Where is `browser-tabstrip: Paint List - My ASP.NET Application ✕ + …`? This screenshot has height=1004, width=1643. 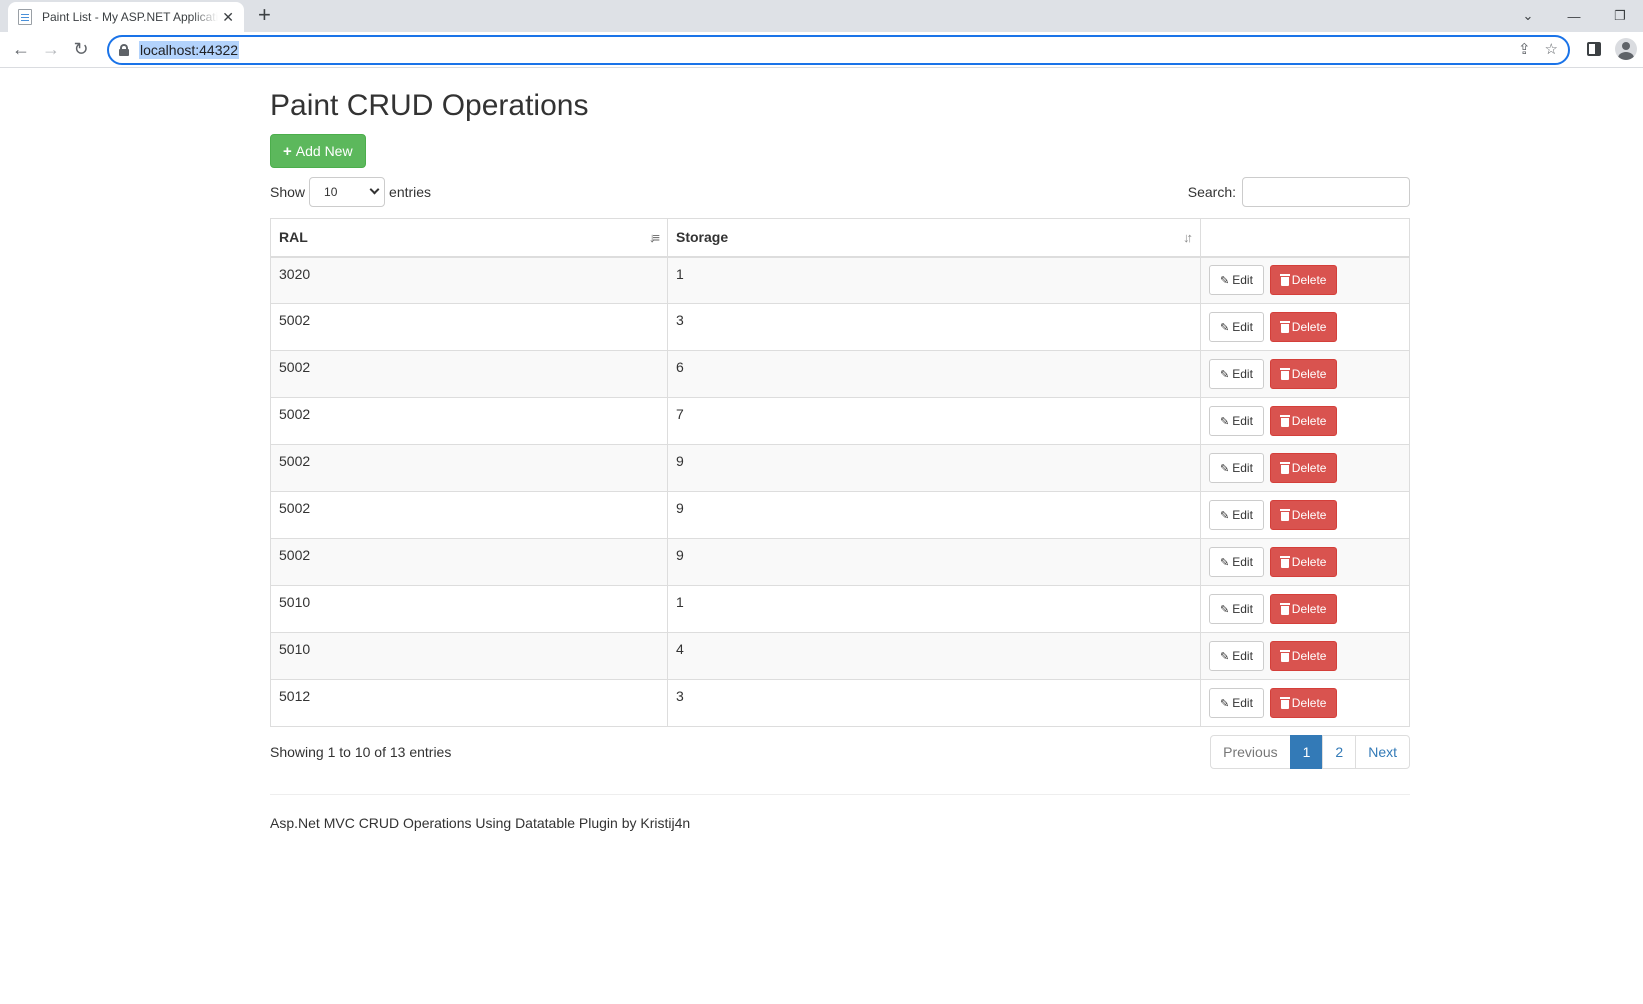
browser-tabstrip: Paint List - My ASP.NET Application ✕ + … is located at coordinates (821, 16).